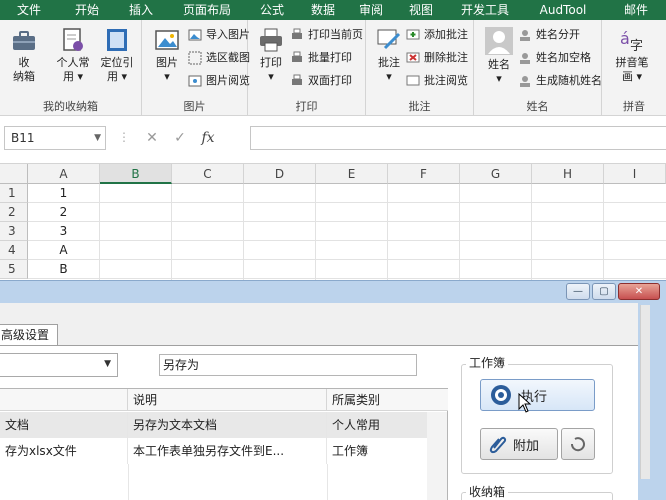 This screenshot has width=666, height=500. Describe the element at coordinates (437, 58) in the screenshot. I see `delete-comment-button: 删除批注` at that location.